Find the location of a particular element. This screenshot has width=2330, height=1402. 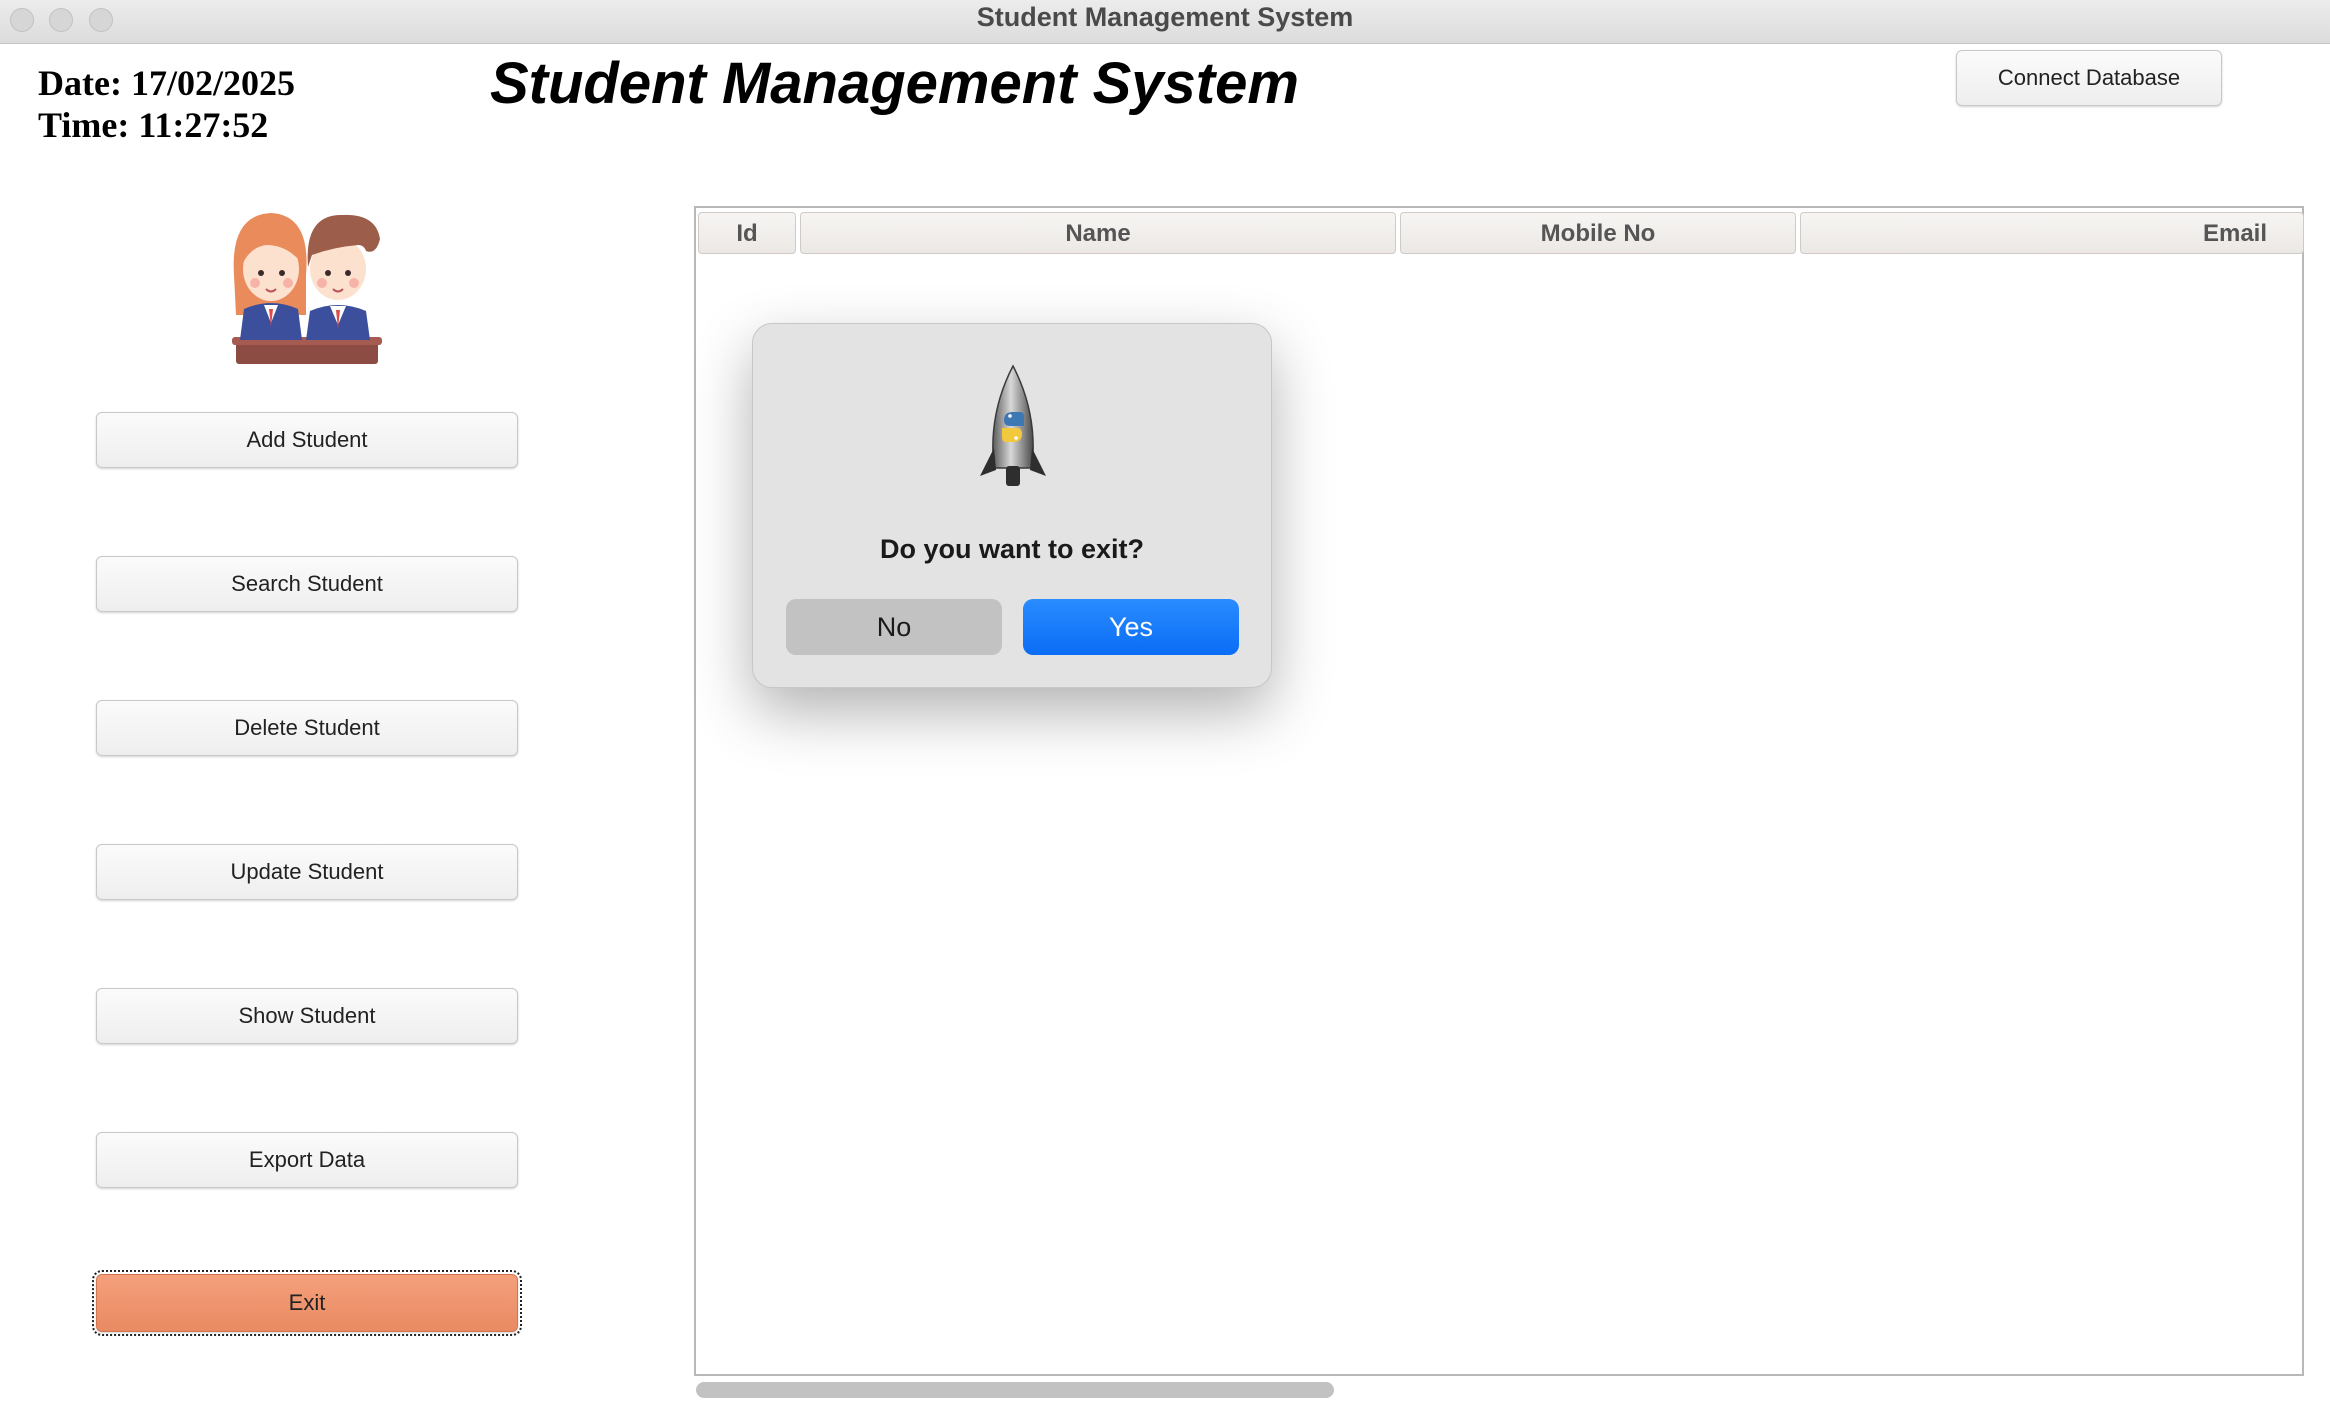

show-student-button: Show Student is located at coordinates (307, 1016).